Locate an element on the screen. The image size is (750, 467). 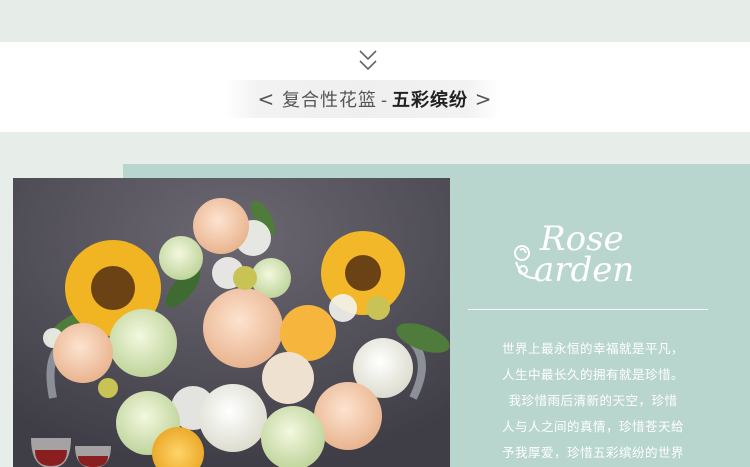
description-line: 我珍惜雨后清新的天空，珍惜 is located at coordinates (593, 400).